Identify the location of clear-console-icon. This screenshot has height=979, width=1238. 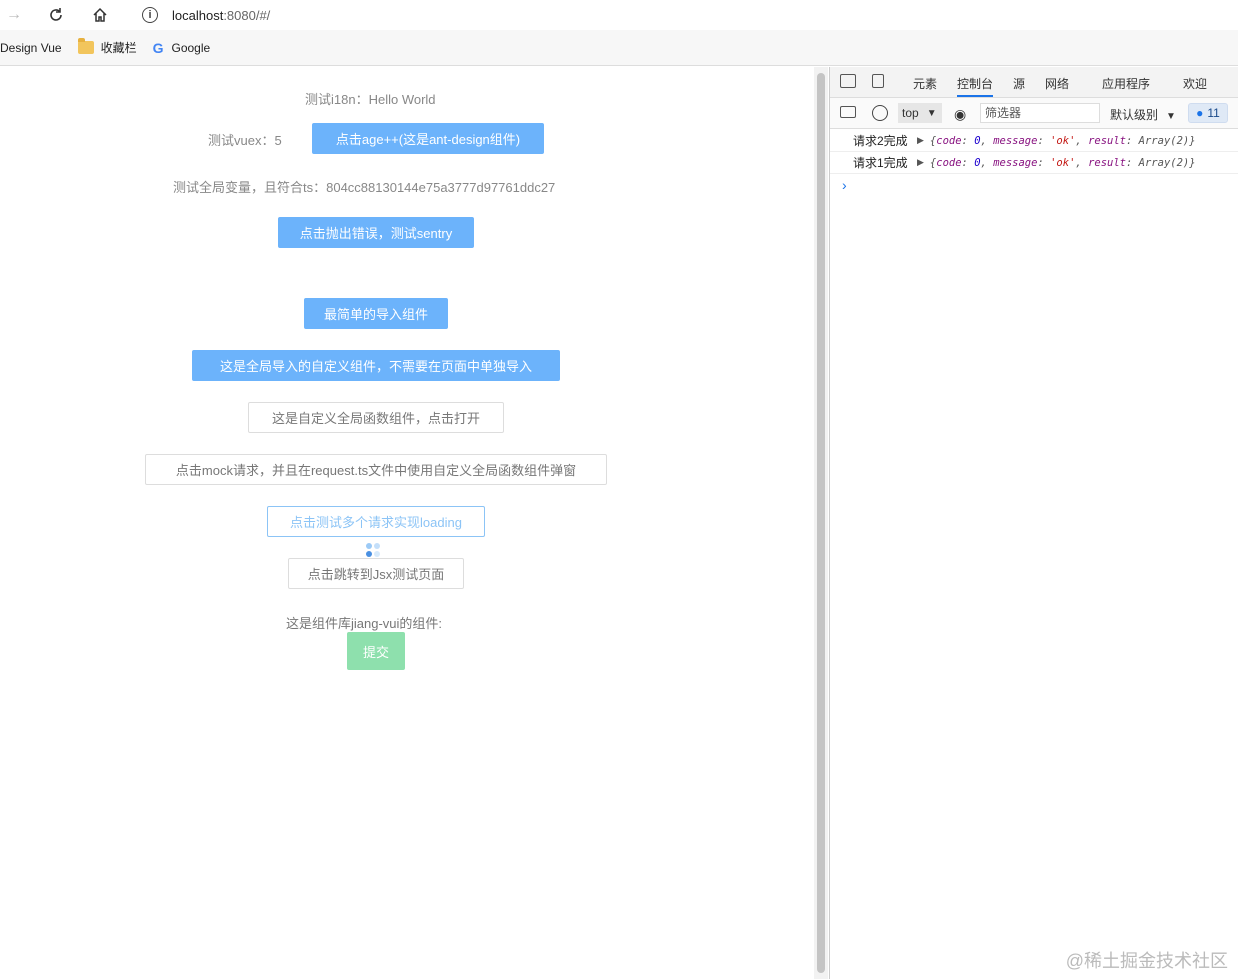
(880, 113).